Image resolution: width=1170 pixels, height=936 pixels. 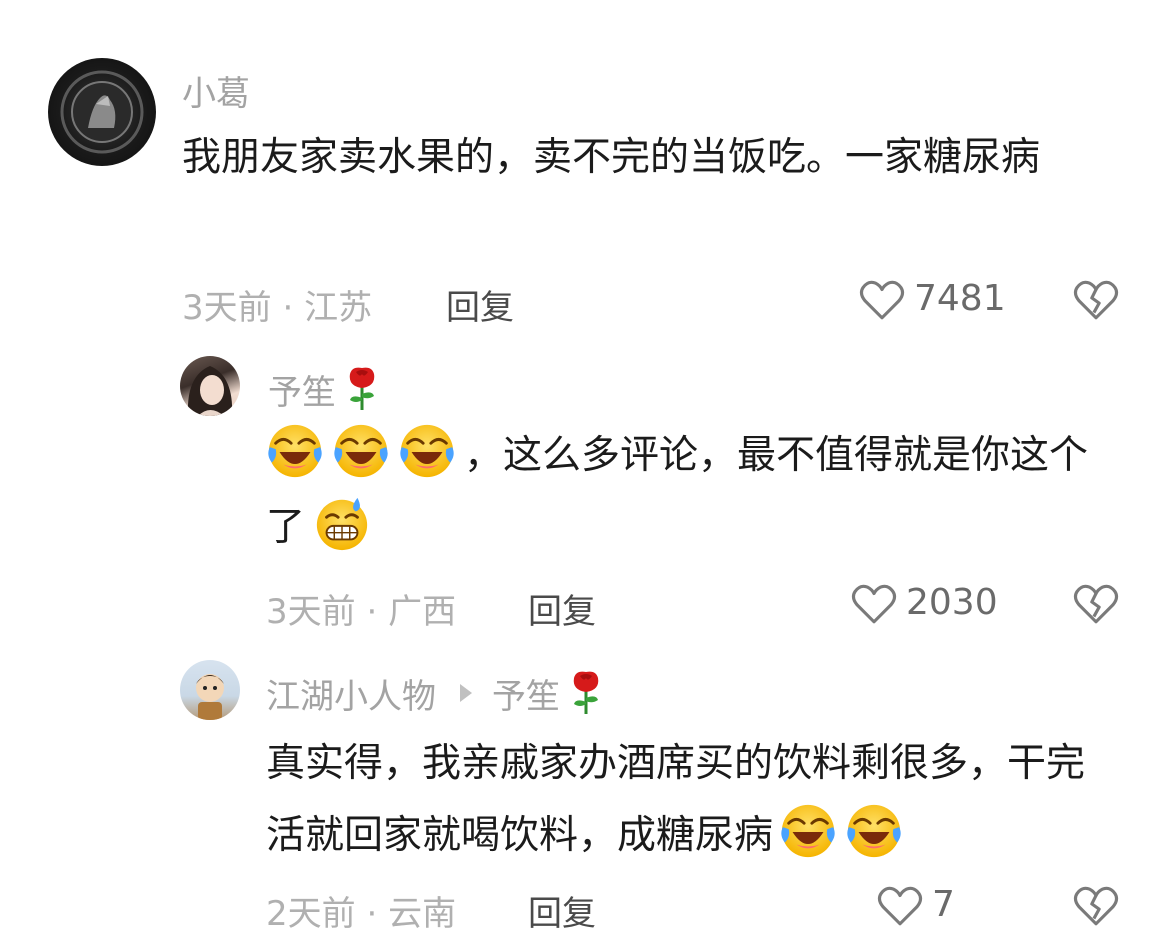 What do you see at coordinates (210, 697) in the screenshot?
I see `avatar-cartoon-icon` at bounding box center [210, 697].